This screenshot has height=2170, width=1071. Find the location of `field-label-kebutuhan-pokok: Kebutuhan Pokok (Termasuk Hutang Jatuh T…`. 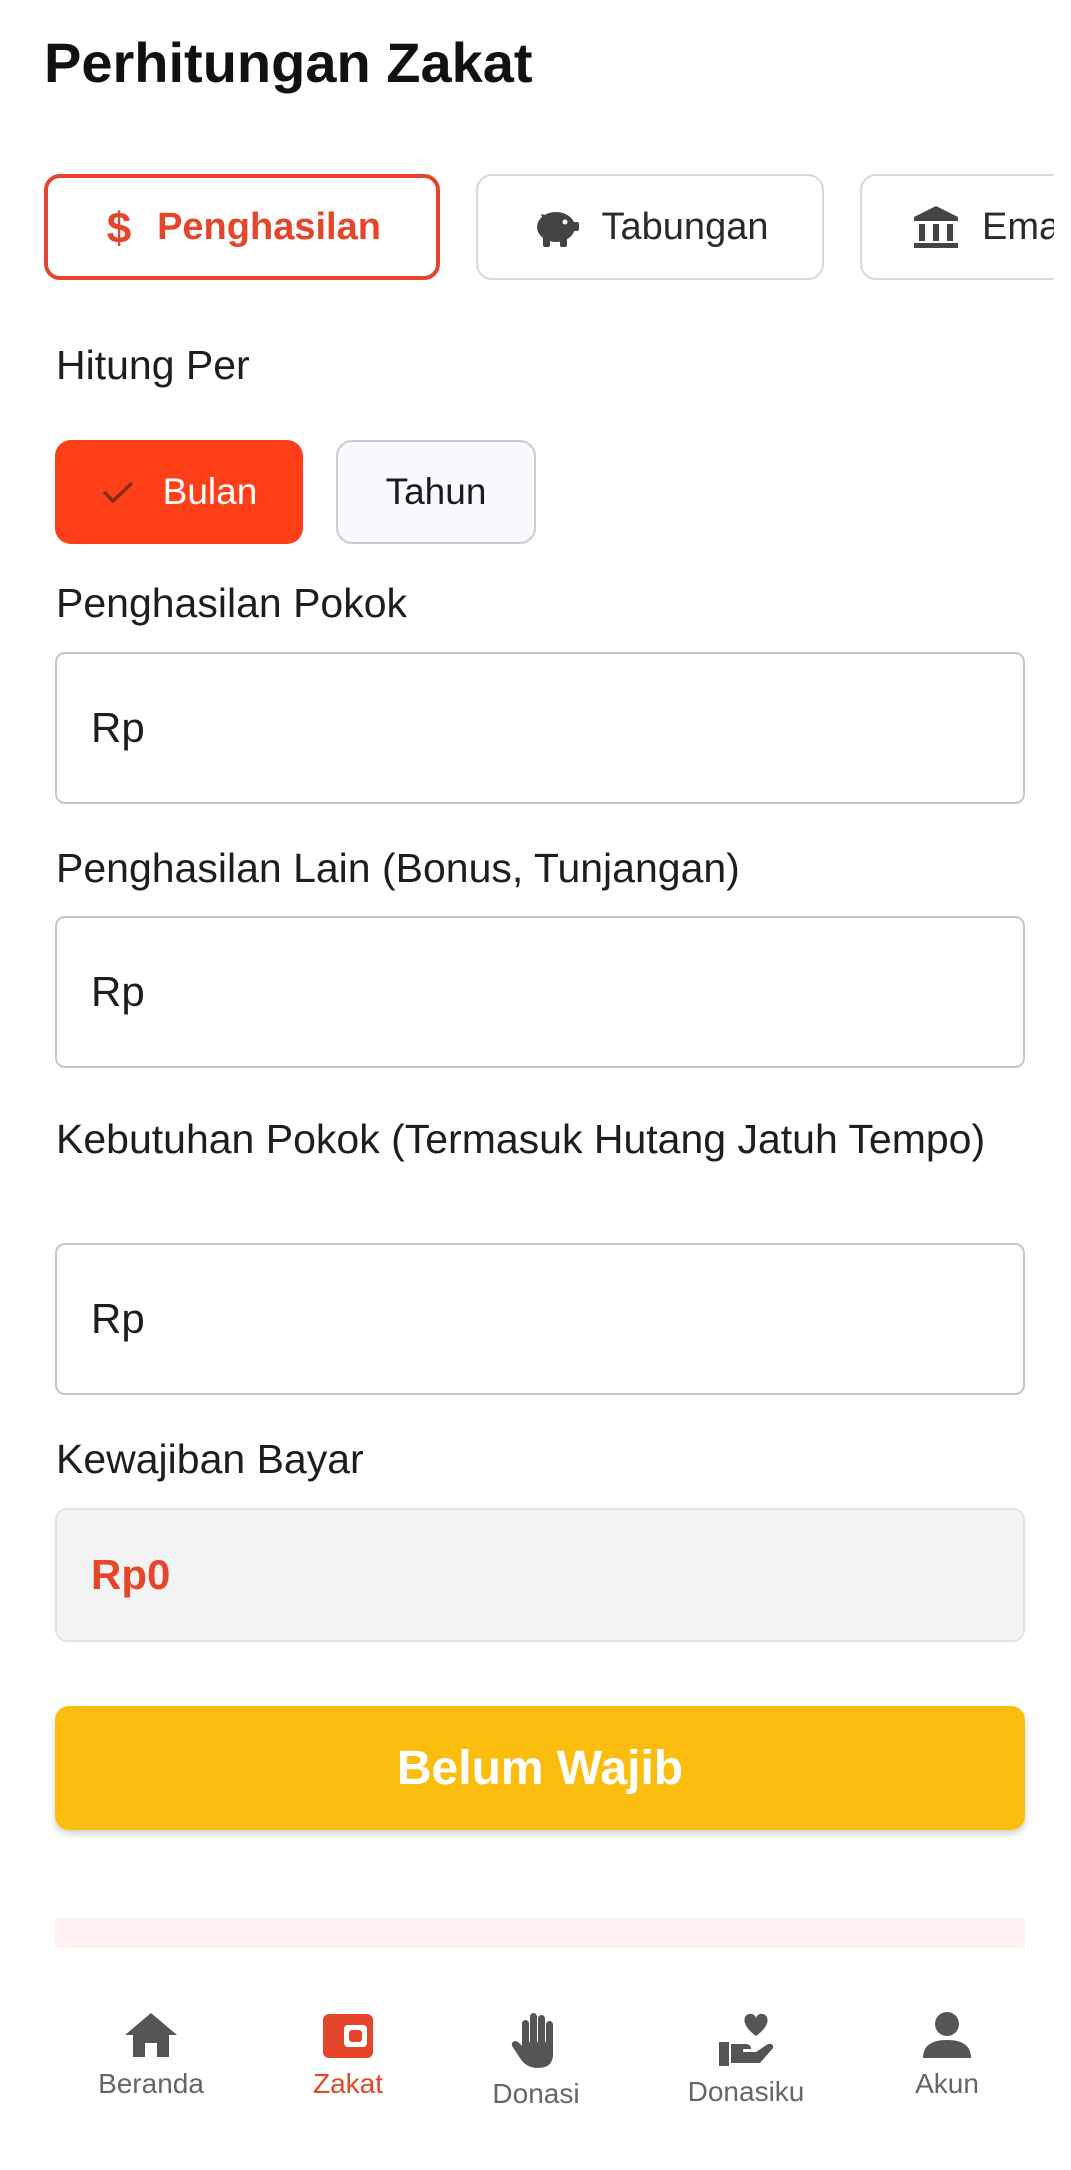

field-label-kebutuhan-pokok: Kebutuhan Pokok (Termasuk Hutang Jatuh T… is located at coordinates (521, 1139).